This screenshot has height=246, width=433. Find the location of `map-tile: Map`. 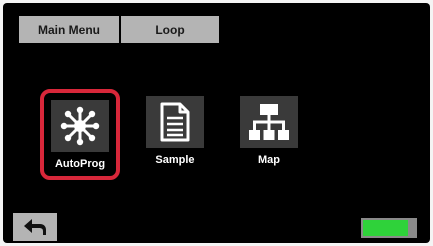

map-tile: Map is located at coordinates (269, 131).